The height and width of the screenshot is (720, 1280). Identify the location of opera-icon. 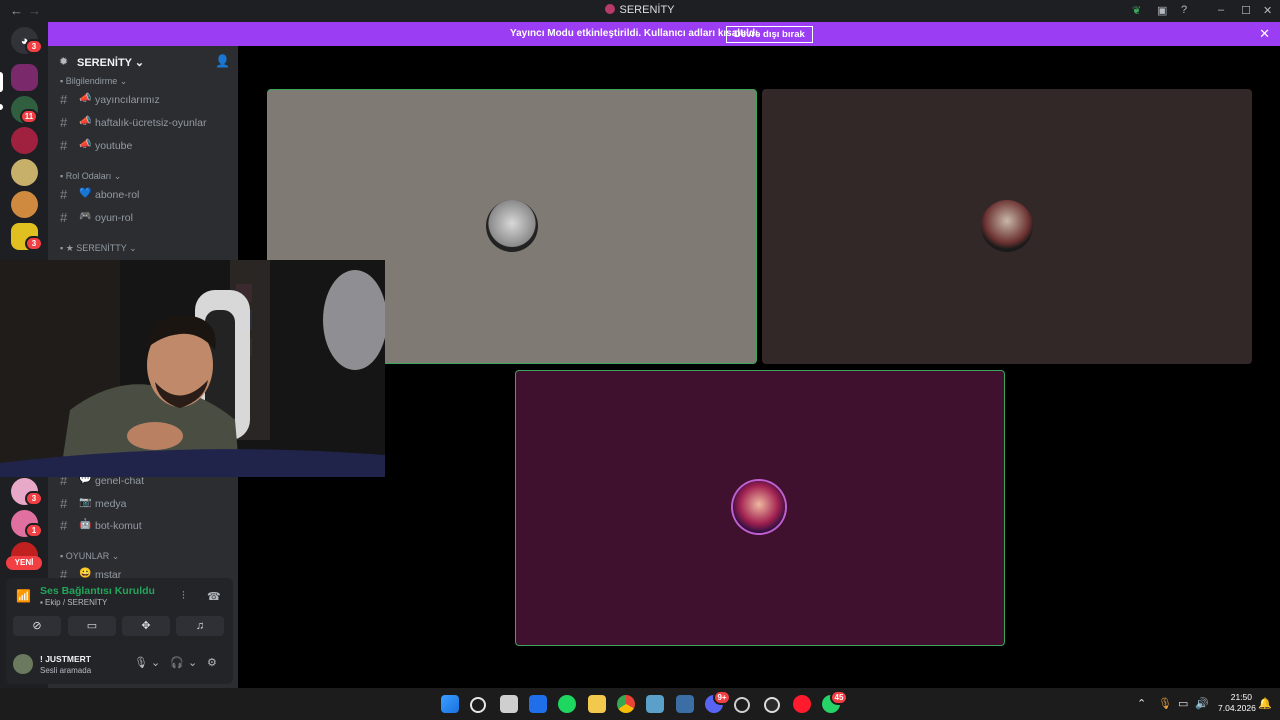
(802, 704).